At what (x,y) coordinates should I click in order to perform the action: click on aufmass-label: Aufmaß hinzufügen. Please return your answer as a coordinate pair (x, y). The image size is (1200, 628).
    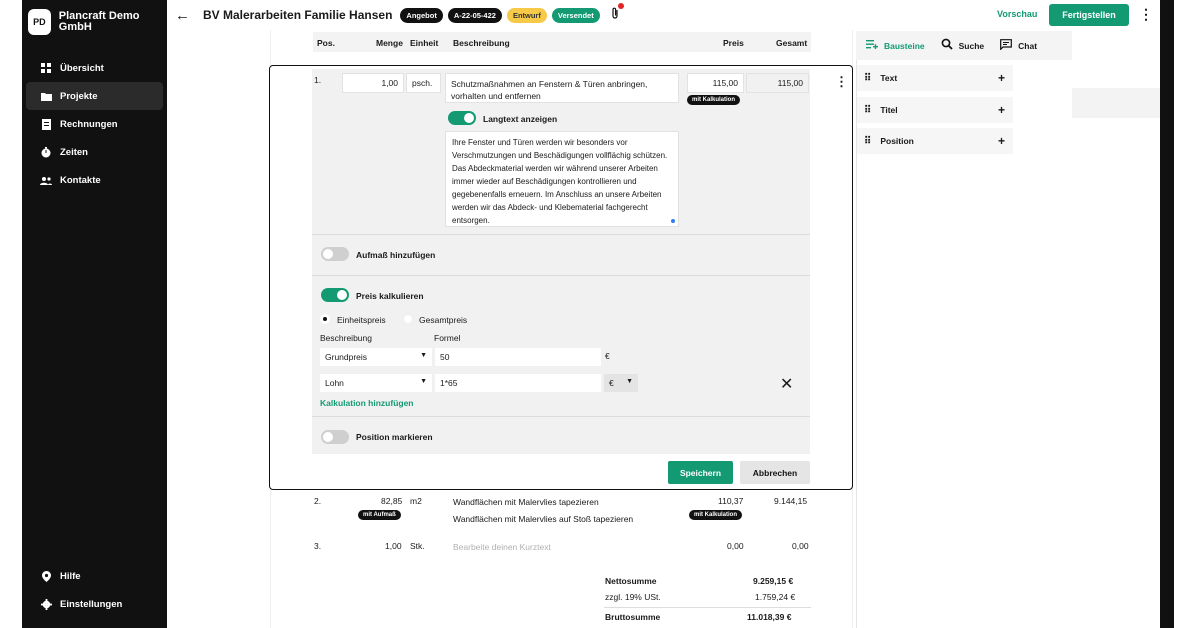
    Looking at the image, I should click on (396, 255).